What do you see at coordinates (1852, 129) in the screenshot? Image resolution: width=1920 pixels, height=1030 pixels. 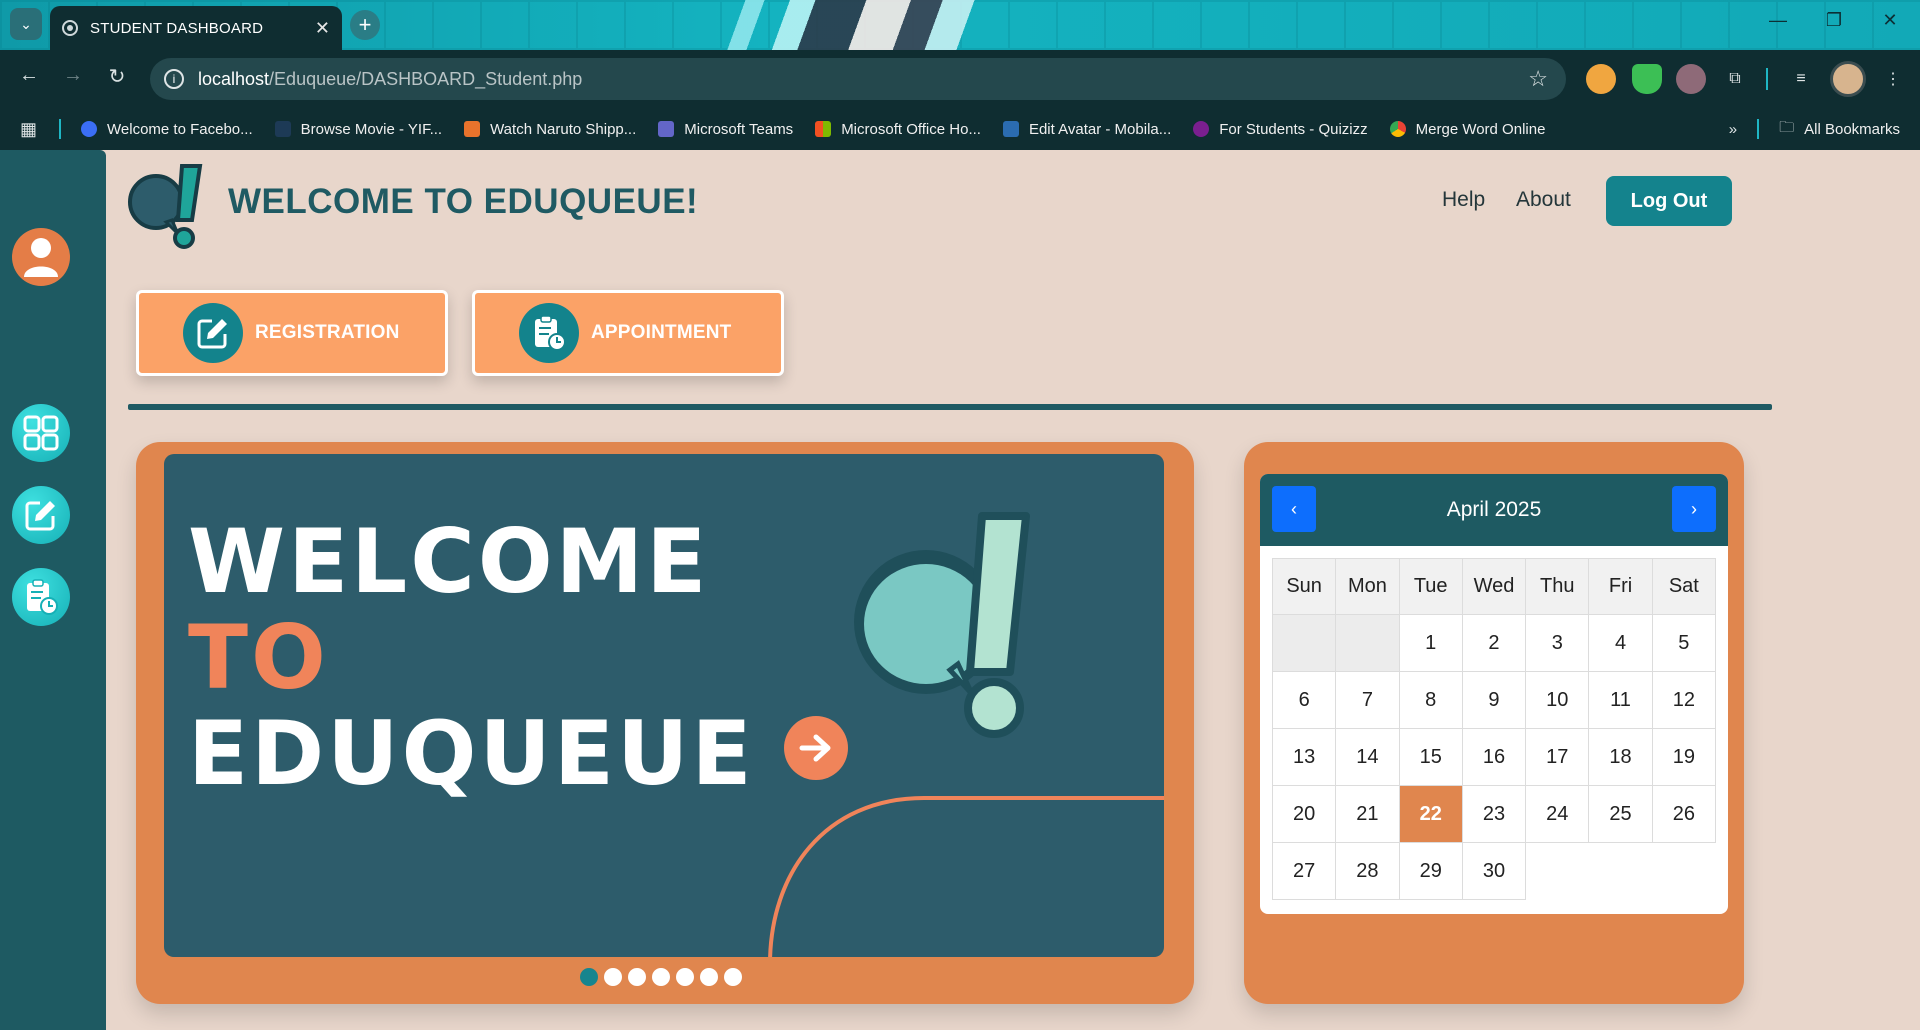 I see `all-bookmarks-link: All Bookmarks` at bounding box center [1852, 129].